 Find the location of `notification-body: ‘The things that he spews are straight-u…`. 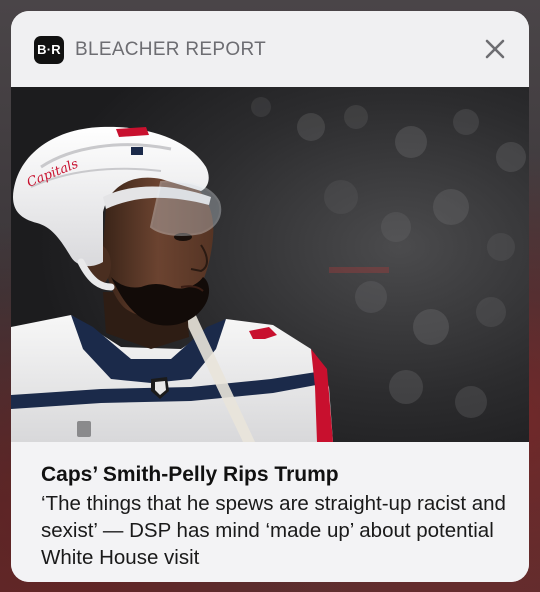

notification-body: ‘The things that he spews are straight-u… is located at coordinates (273, 530).